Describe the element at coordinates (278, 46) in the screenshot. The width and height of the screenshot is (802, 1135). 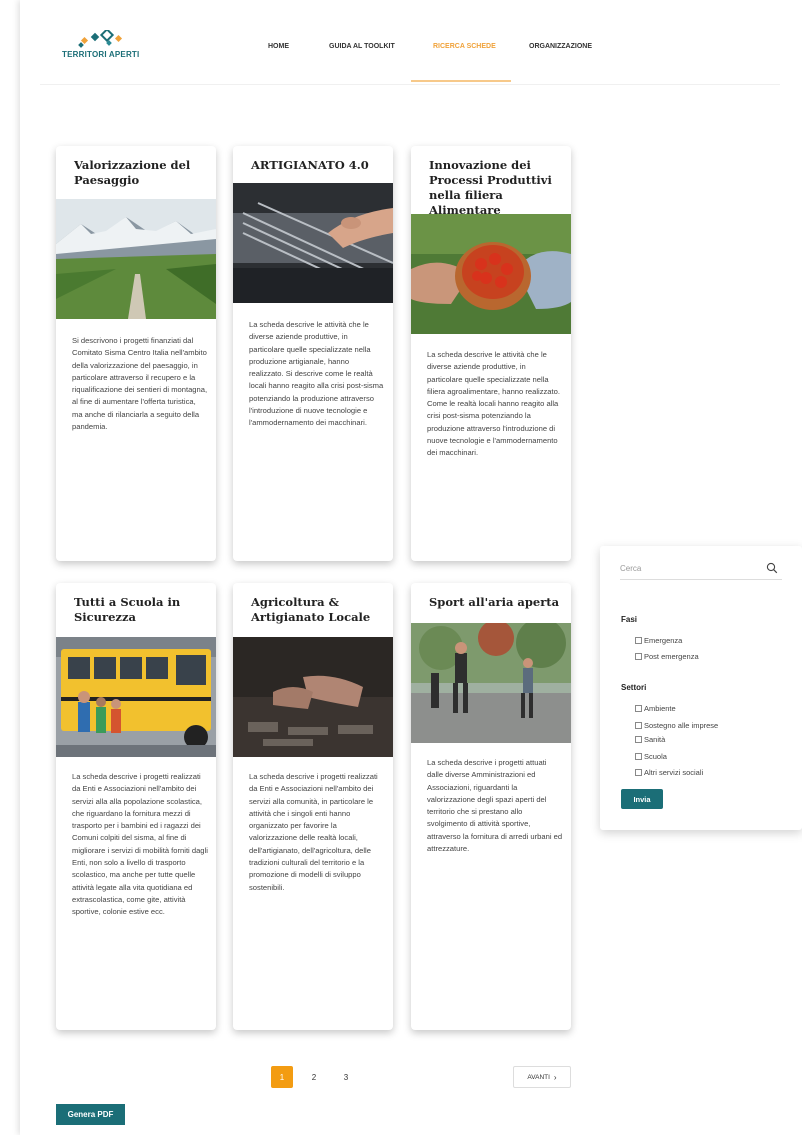
I see `nav-home: HOME` at that location.